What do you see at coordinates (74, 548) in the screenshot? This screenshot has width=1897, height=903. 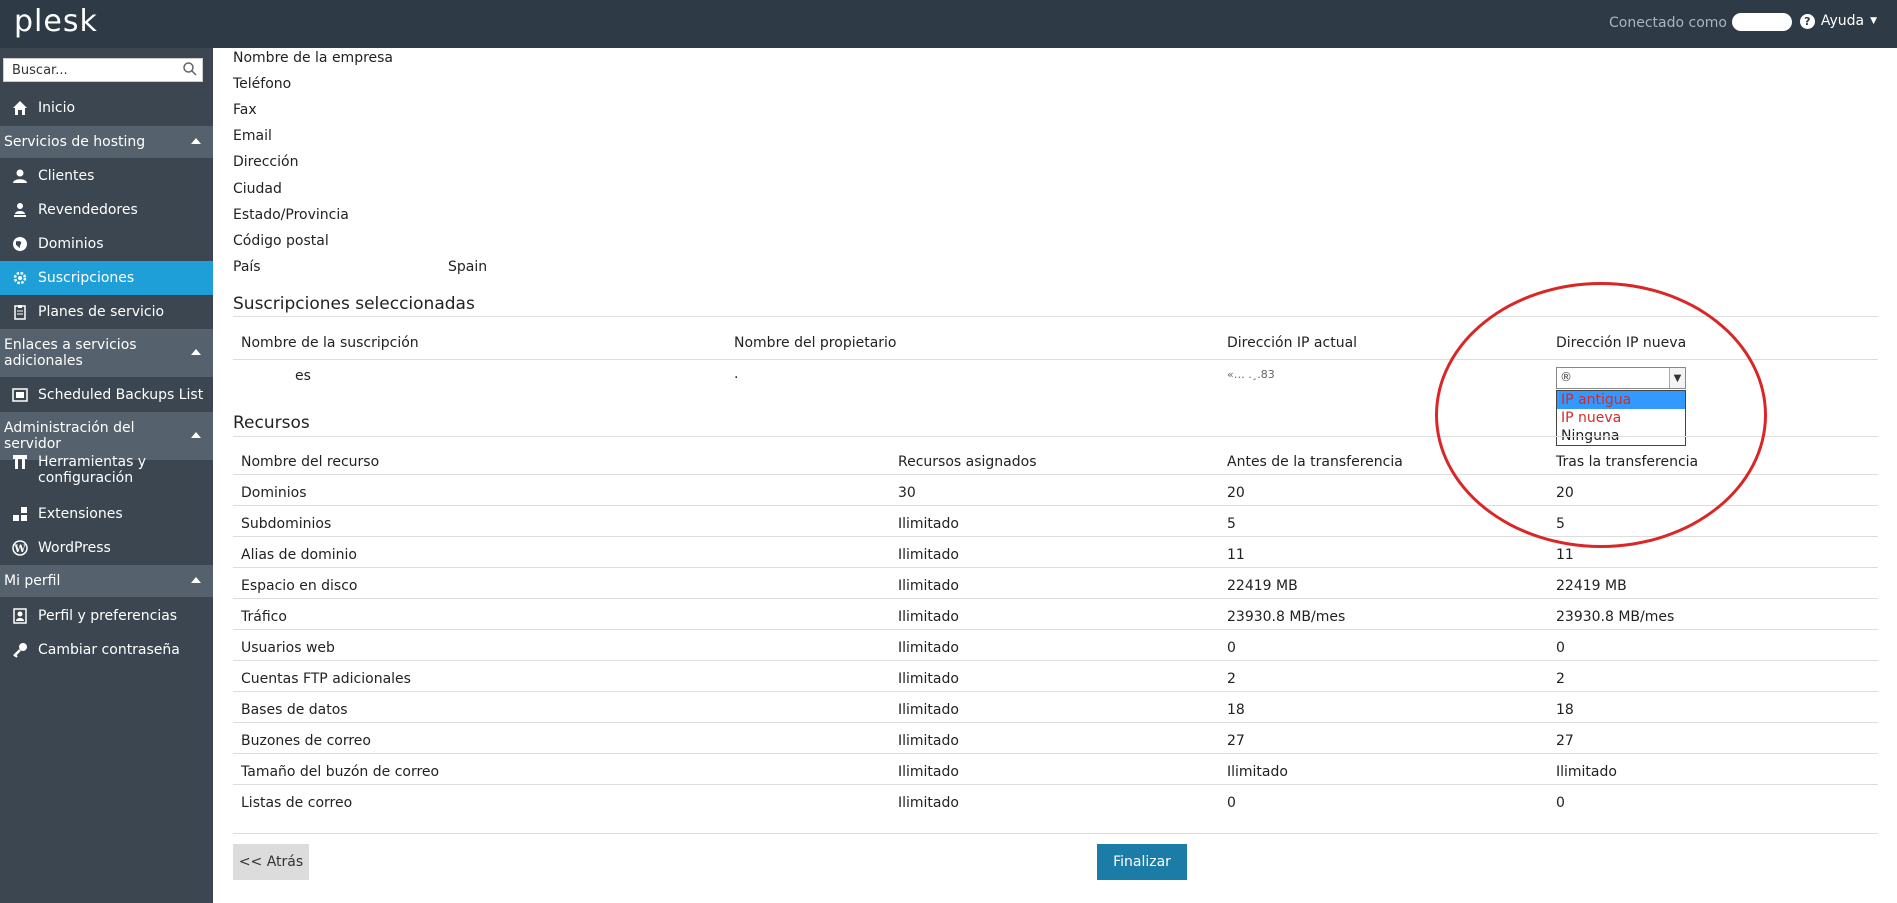 I see `sidebar-item-label: WordPress` at bounding box center [74, 548].